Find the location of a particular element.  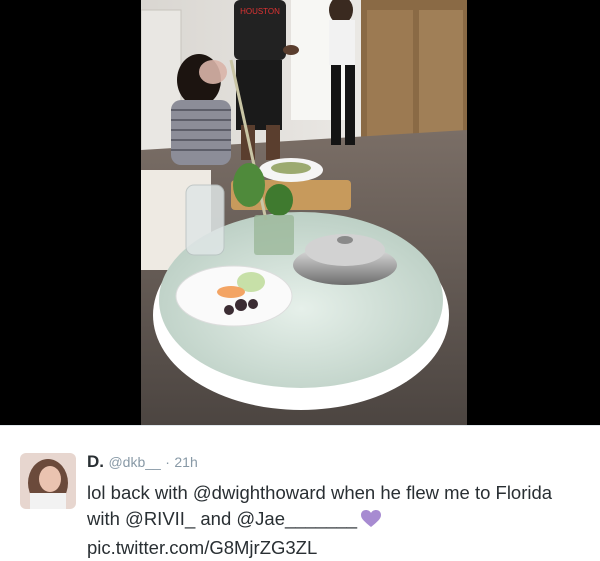

avatar is located at coordinates (48, 481).